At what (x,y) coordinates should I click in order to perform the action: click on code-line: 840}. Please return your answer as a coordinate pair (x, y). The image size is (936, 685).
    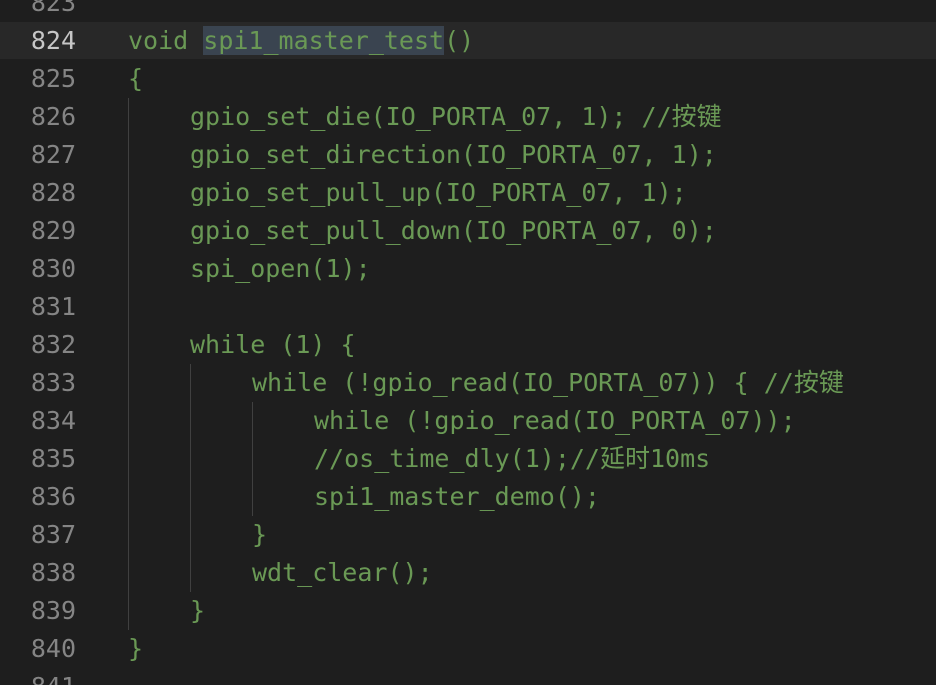
    Looking at the image, I should click on (468, 649).